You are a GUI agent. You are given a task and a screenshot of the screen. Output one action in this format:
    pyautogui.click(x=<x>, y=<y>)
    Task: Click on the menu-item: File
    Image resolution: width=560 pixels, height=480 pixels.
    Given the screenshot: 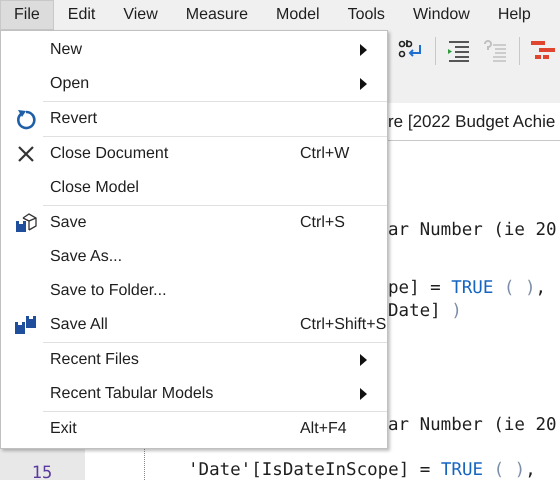 What is the action you would take?
    pyautogui.click(x=27, y=15)
    